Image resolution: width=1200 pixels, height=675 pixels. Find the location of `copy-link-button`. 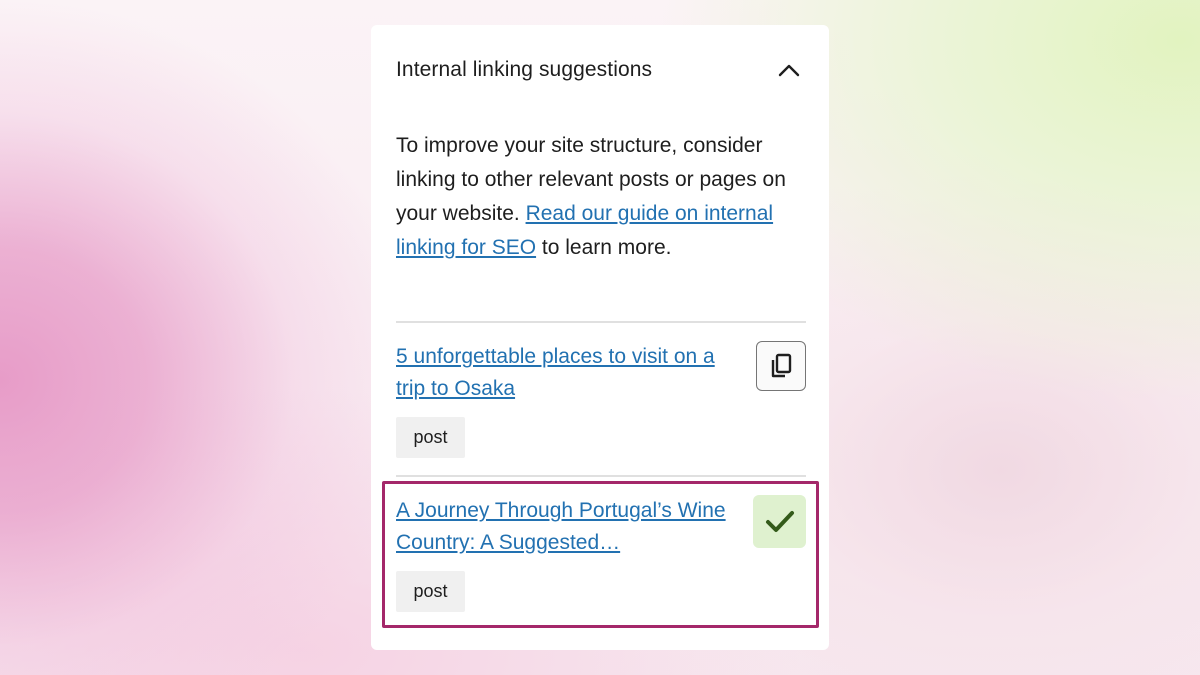

copy-link-button is located at coordinates (781, 366).